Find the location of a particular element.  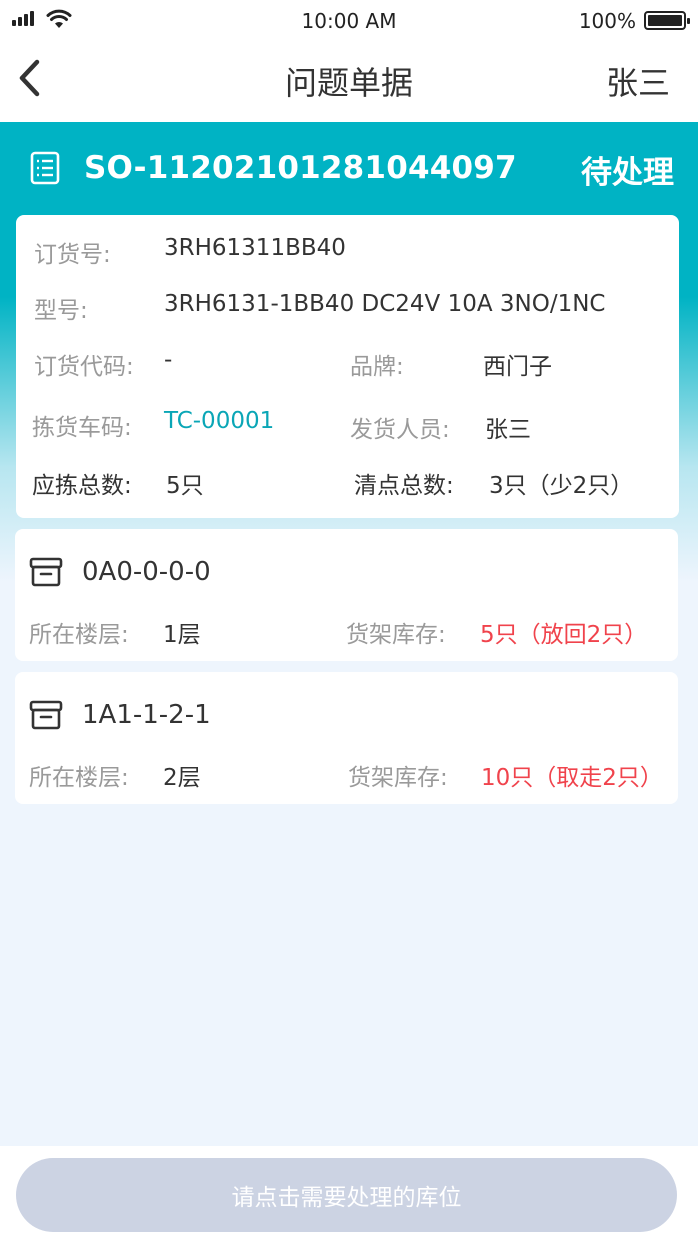

order-header: SO-11202101281044097 is located at coordinates (273, 168).